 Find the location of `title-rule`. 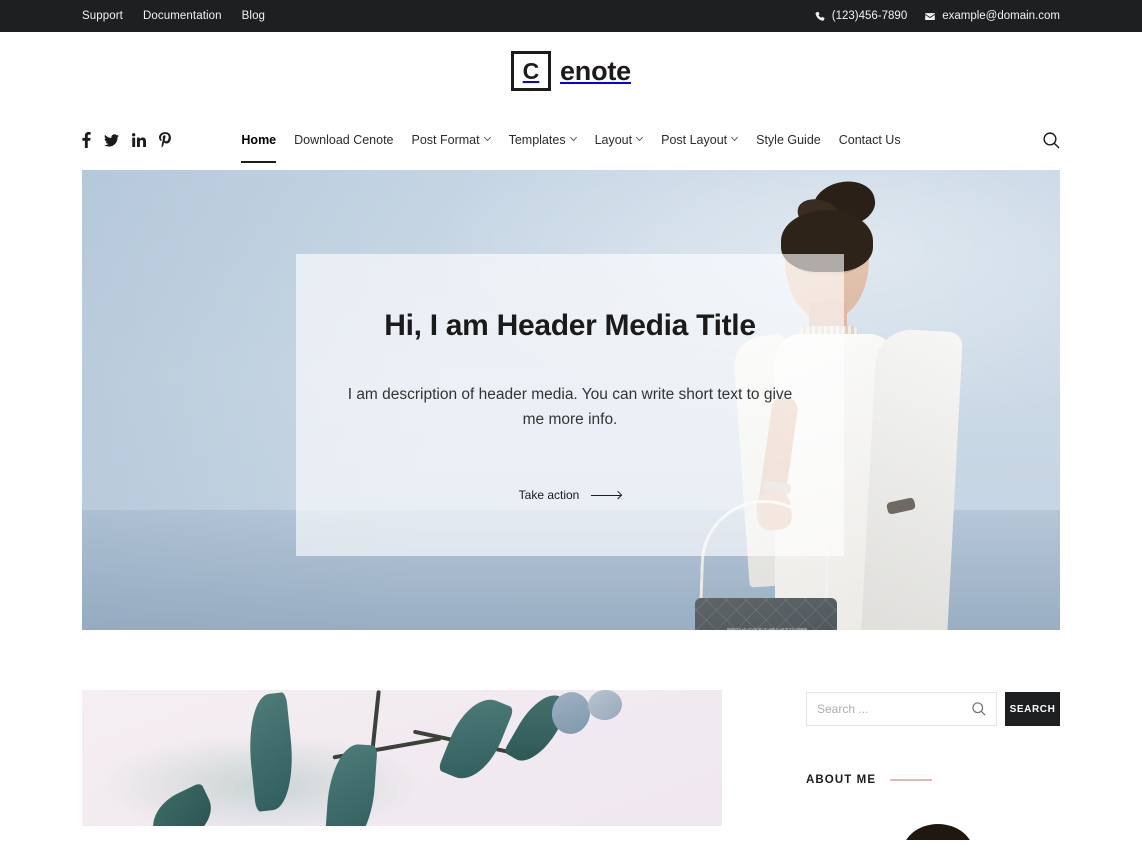

title-rule is located at coordinates (911, 780).